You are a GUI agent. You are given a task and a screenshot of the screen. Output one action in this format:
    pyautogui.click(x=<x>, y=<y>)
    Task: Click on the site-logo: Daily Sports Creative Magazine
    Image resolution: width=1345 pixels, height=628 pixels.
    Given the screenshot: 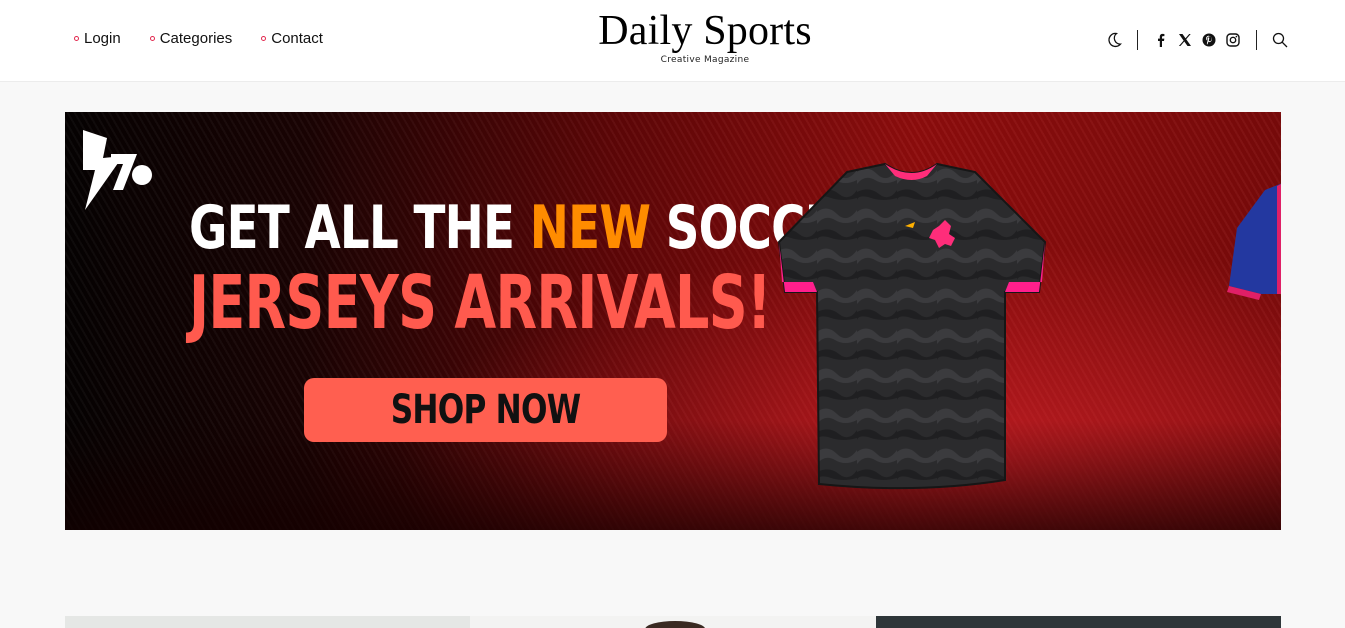 What is the action you would take?
    pyautogui.click(x=705, y=36)
    